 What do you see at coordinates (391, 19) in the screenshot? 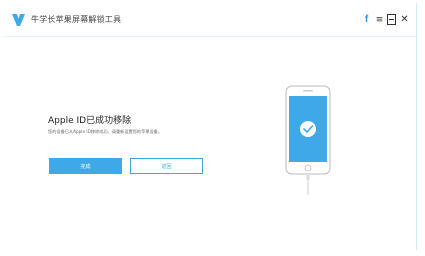
I see `minimize-icon` at bounding box center [391, 19].